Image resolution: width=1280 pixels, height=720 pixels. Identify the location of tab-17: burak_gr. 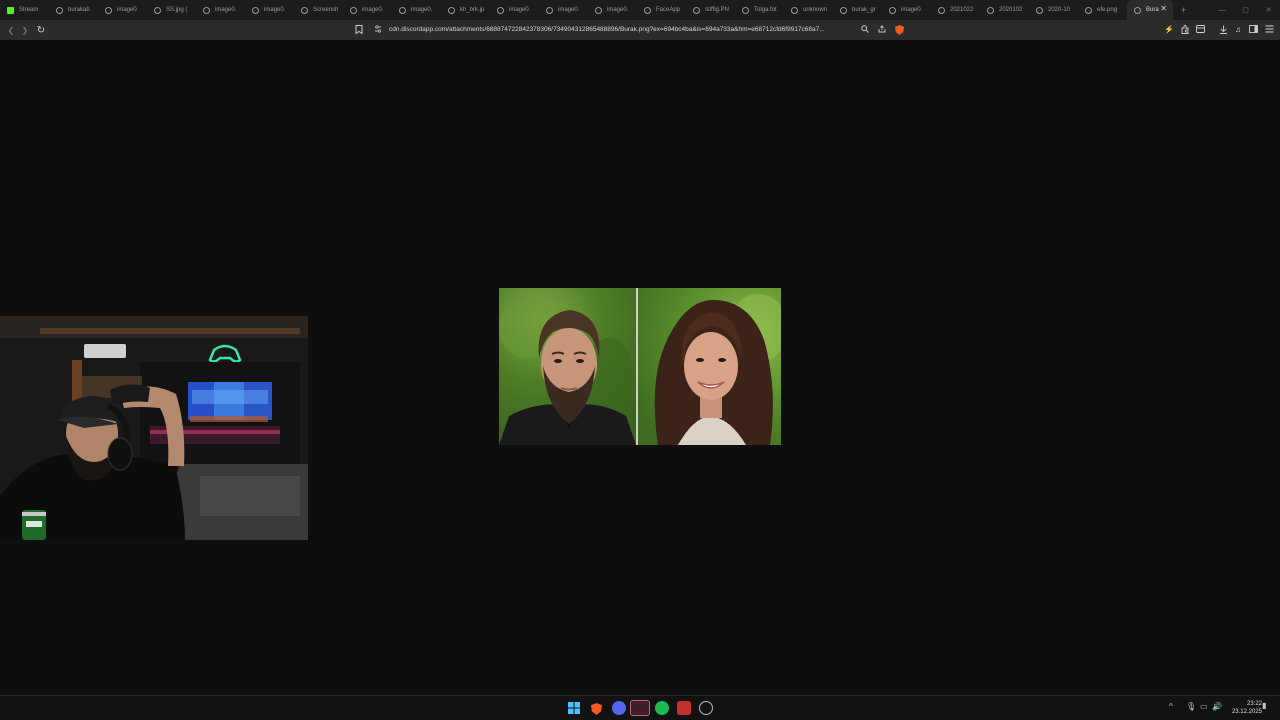
(857, 10).